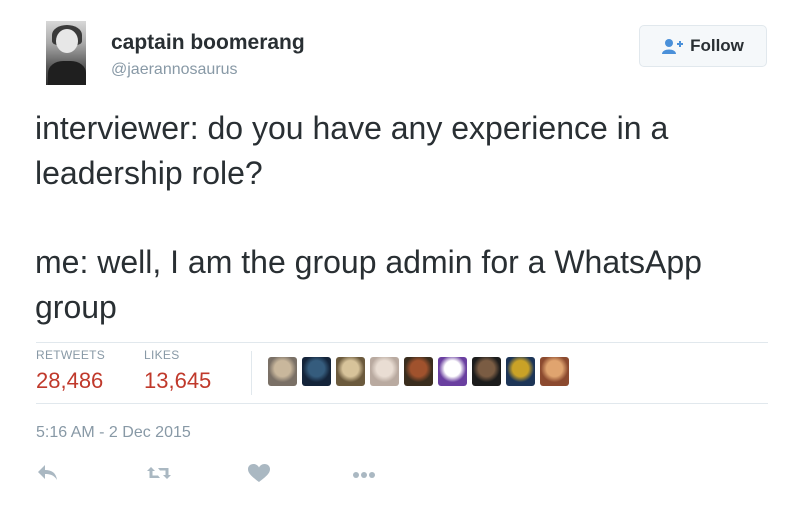 This screenshot has height=528, width=800. What do you see at coordinates (162, 355) in the screenshot?
I see `likes-label: LIKES` at bounding box center [162, 355].